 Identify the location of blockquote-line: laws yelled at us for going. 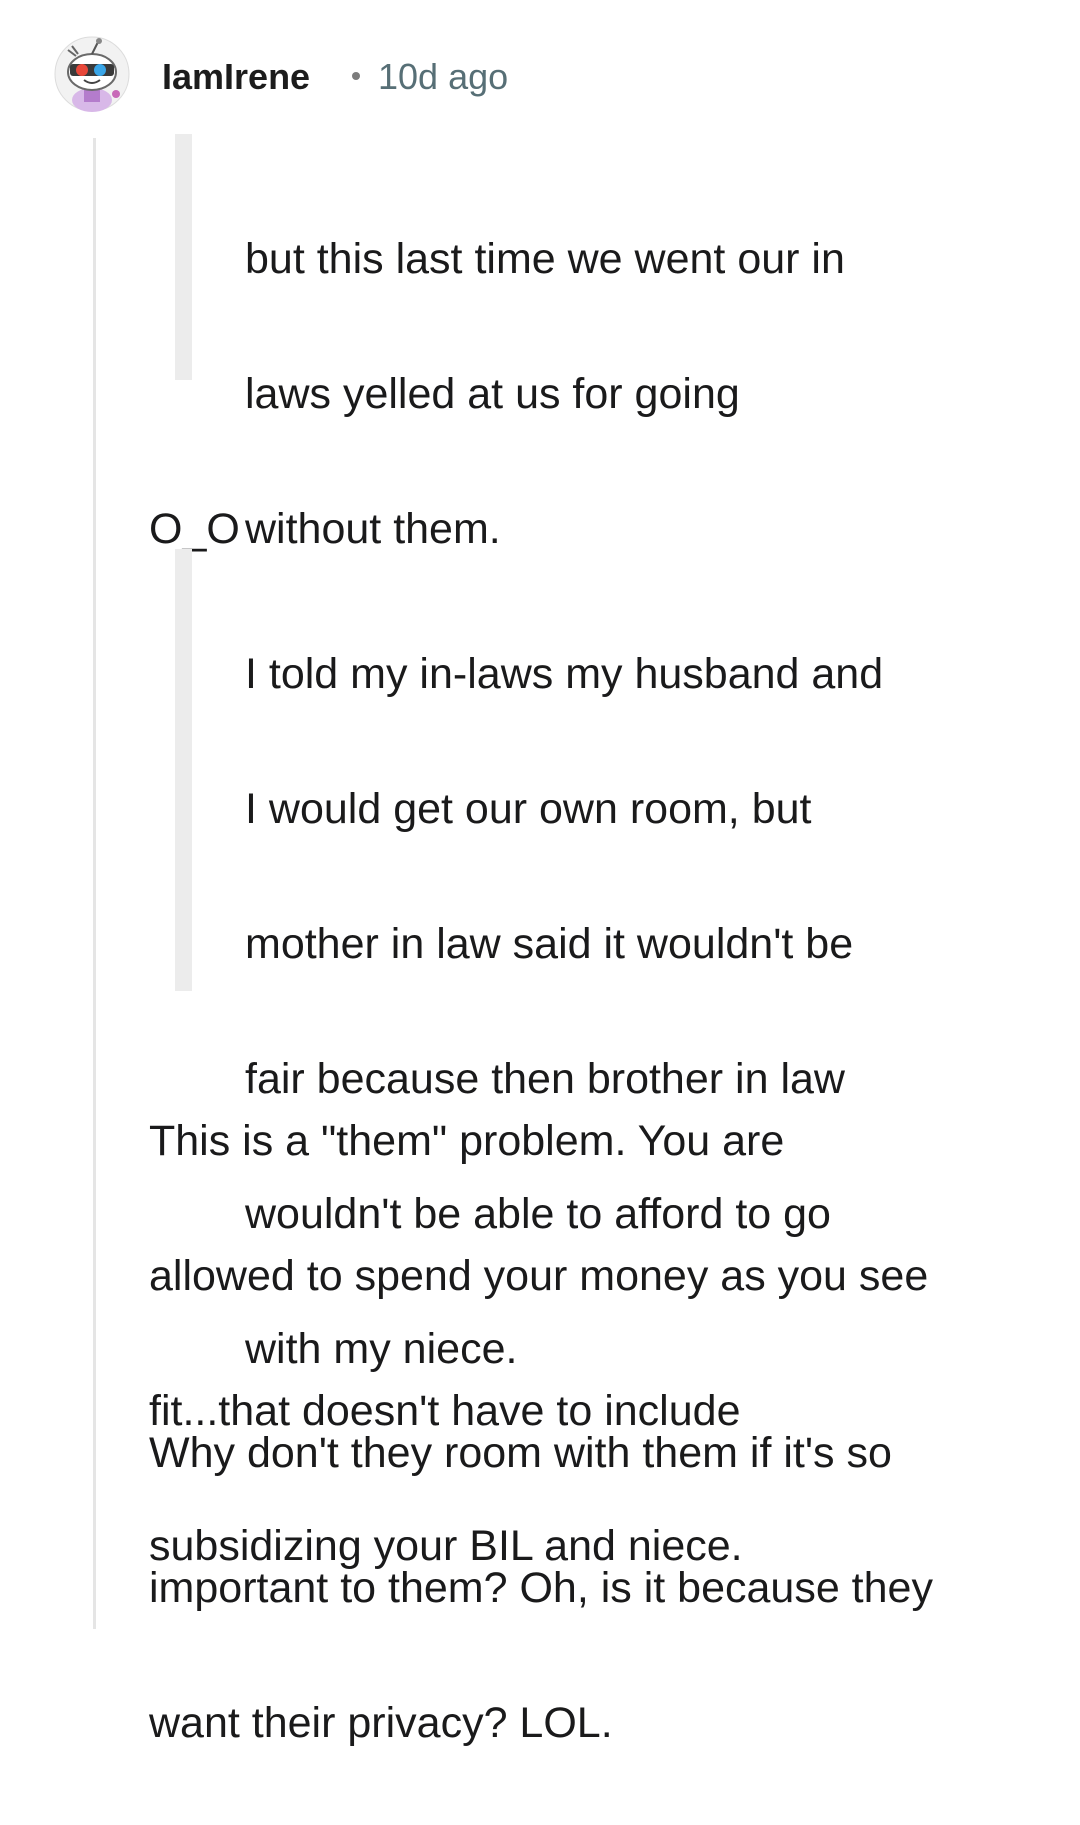
(492, 393).